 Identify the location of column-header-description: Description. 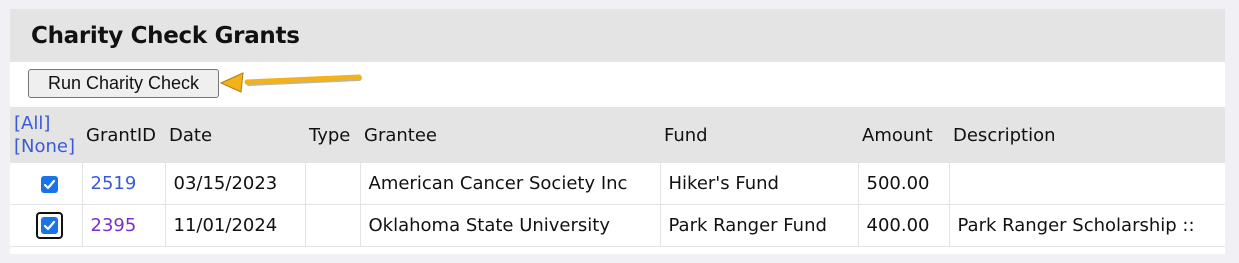
(1087, 135).